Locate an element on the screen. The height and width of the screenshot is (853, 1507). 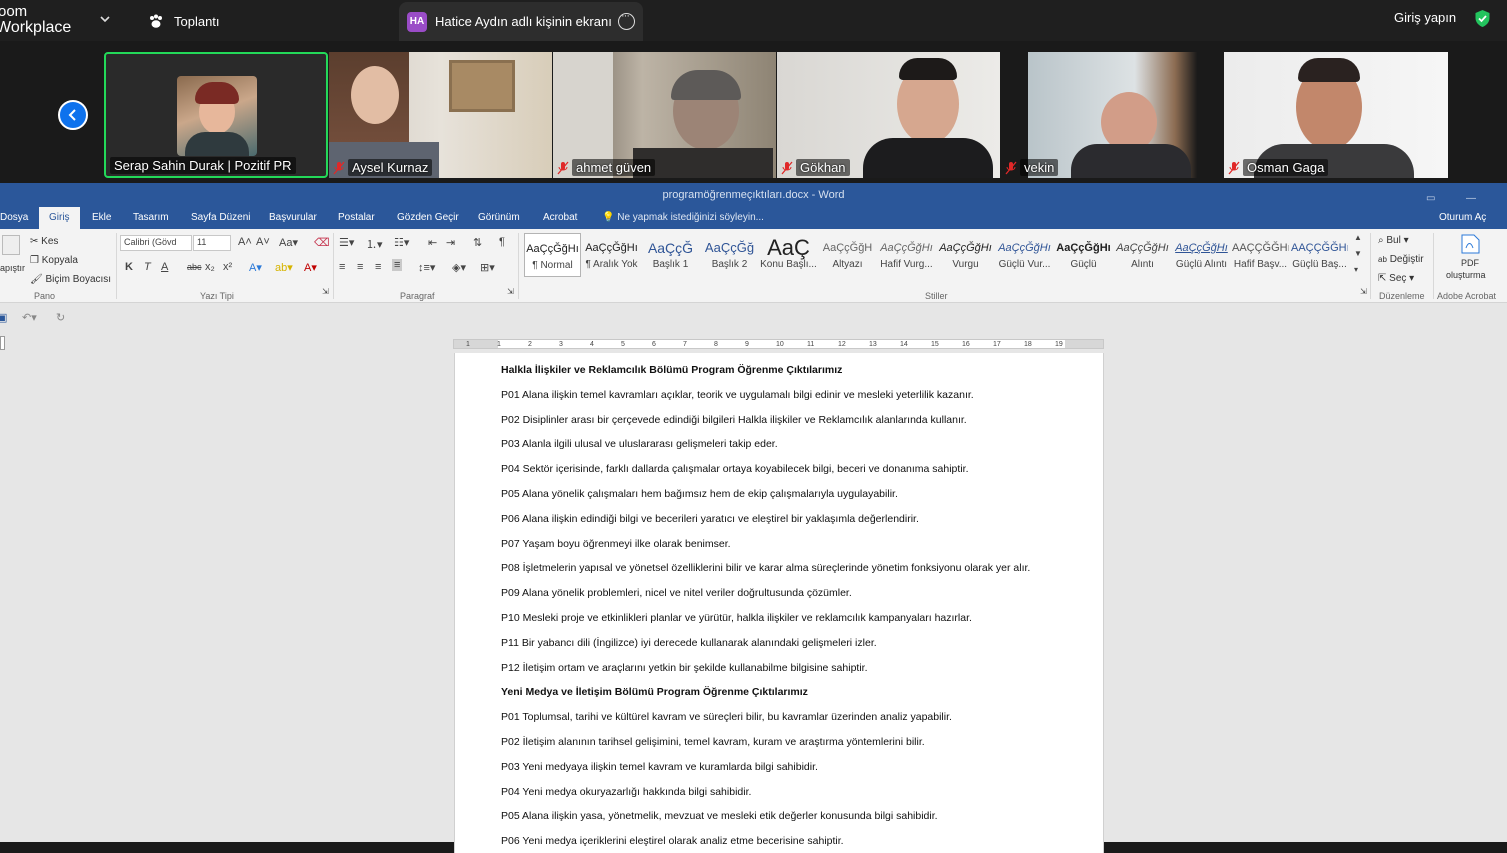
signin-link: Oturum Aç is located at coordinates (1462, 218).